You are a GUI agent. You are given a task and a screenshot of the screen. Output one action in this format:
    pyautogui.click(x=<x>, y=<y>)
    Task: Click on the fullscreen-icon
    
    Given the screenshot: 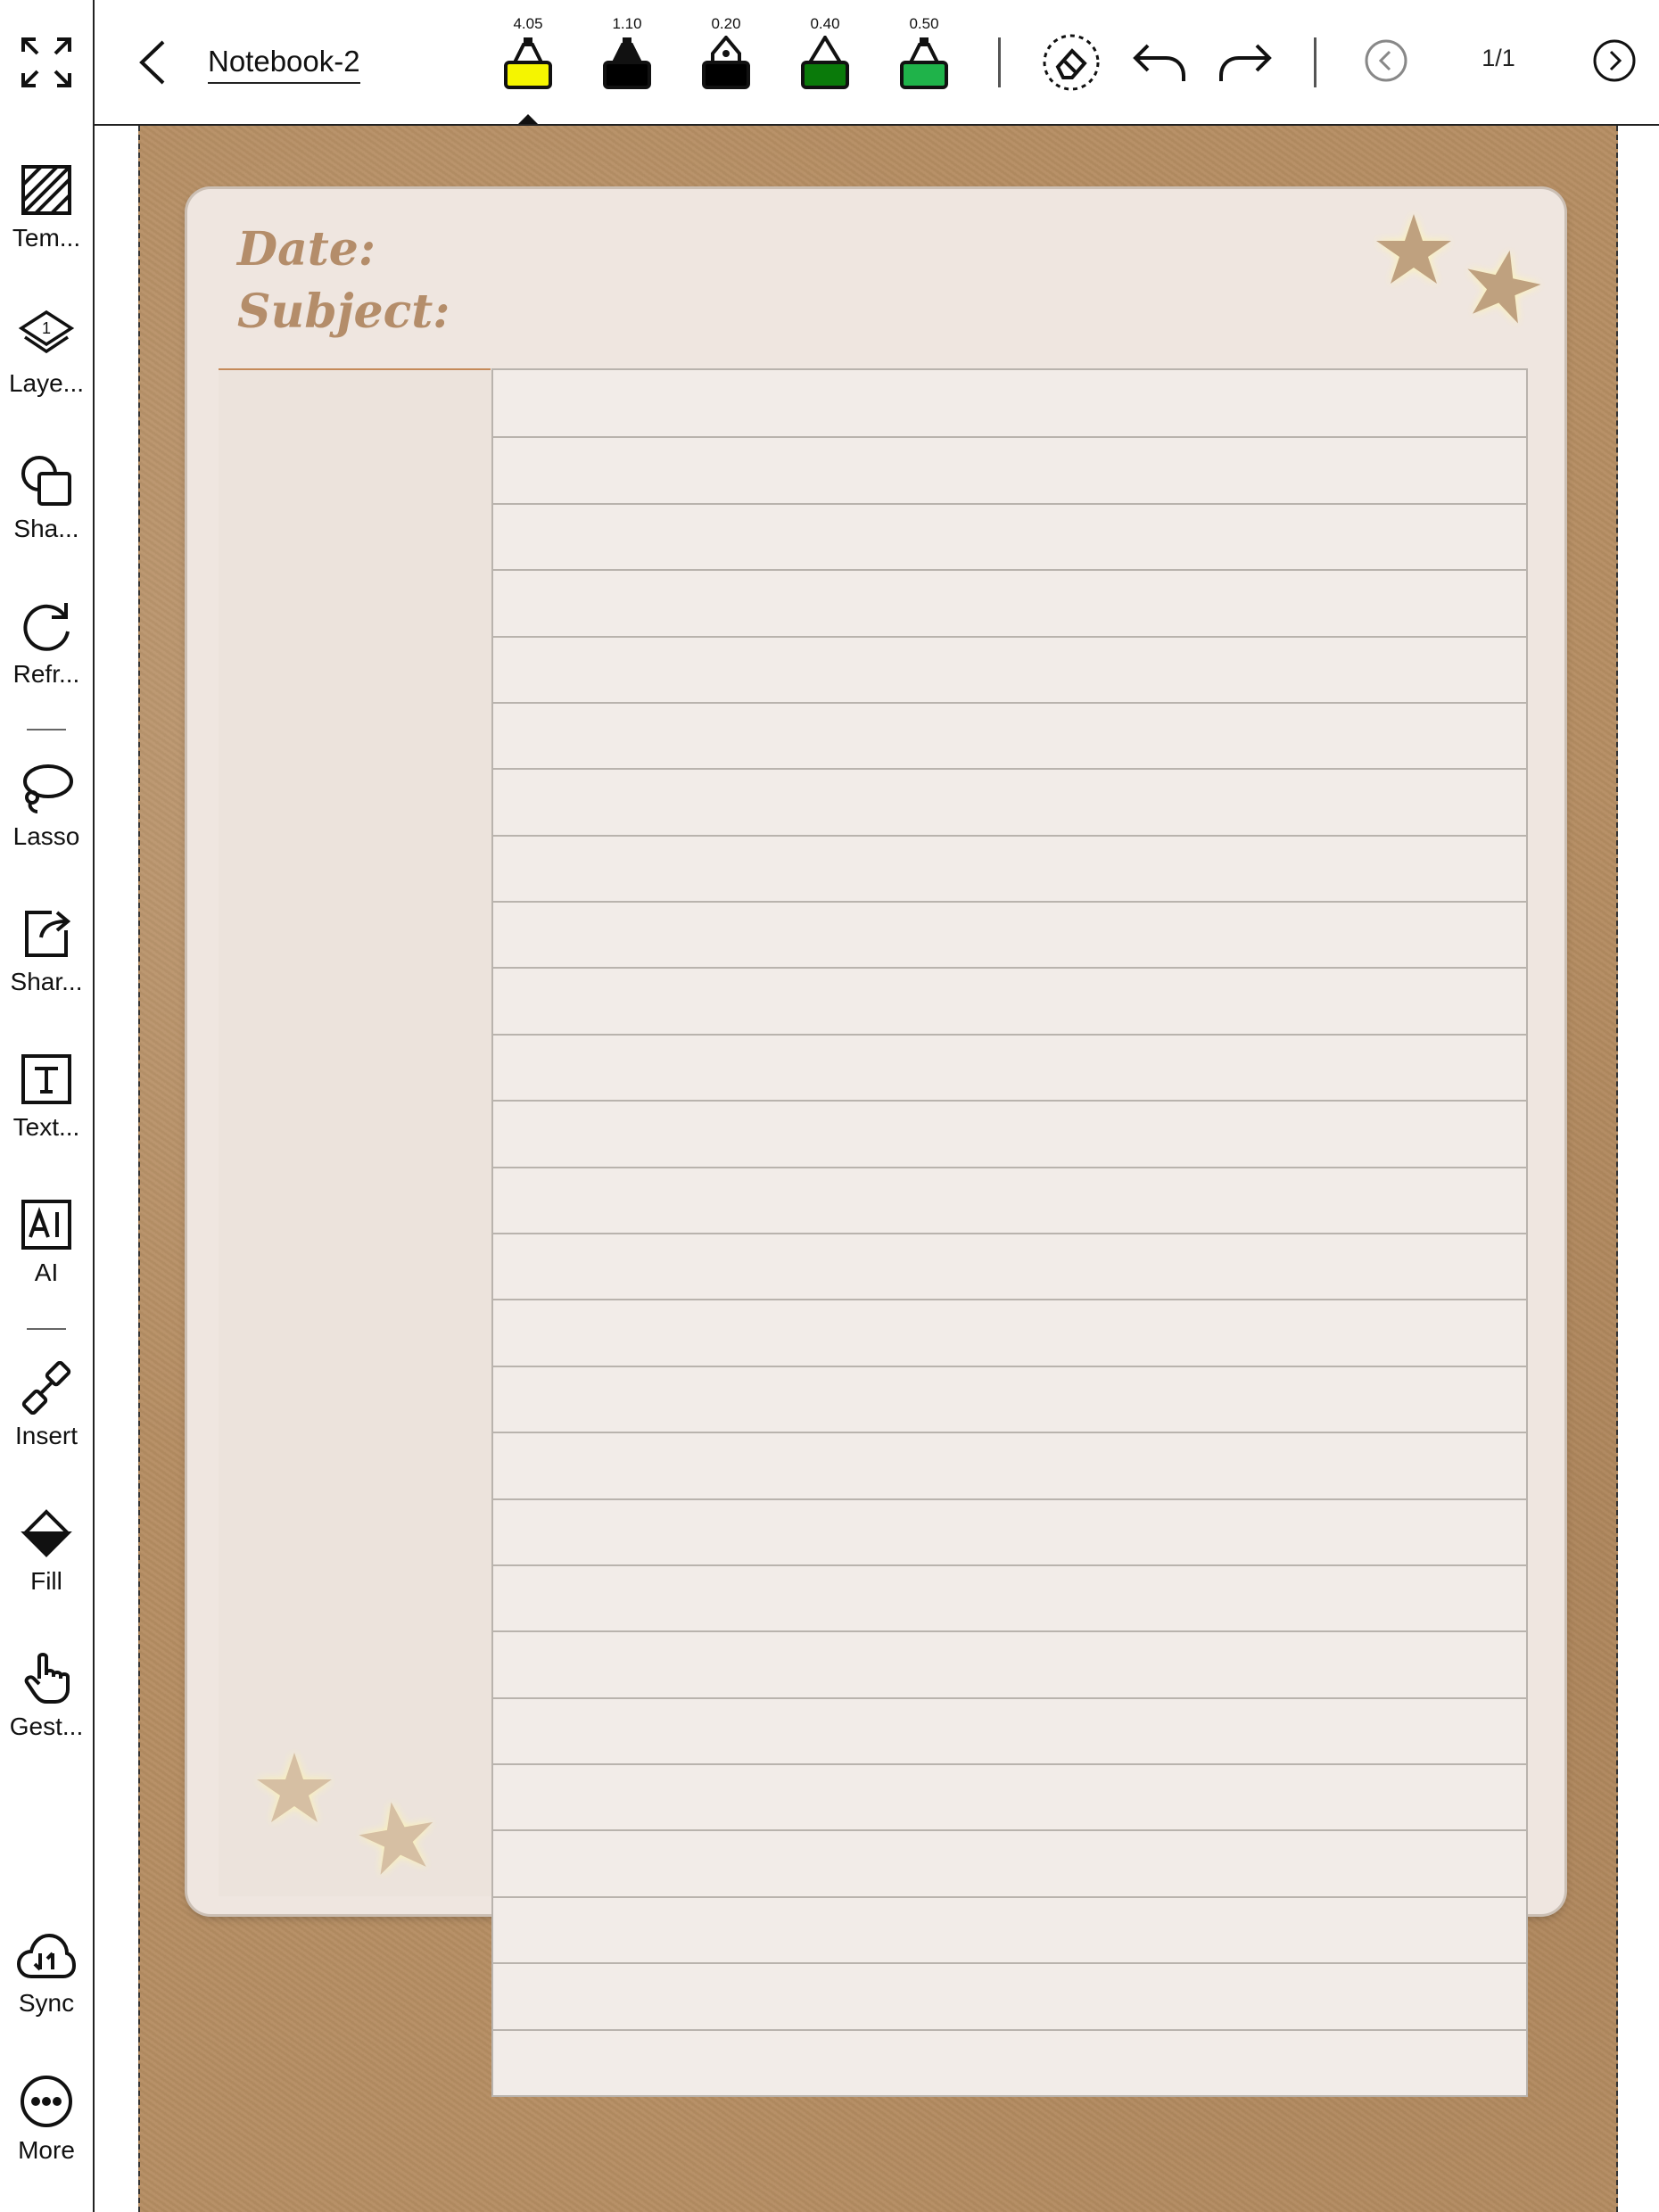 What is the action you would take?
    pyautogui.click(x=46, y=62)
    